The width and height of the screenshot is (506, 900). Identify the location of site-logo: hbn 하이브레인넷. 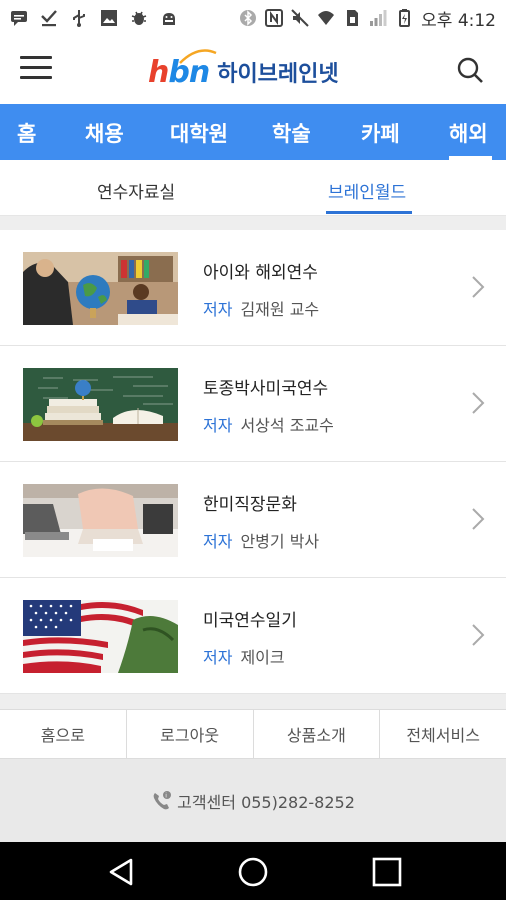
(243, 71).